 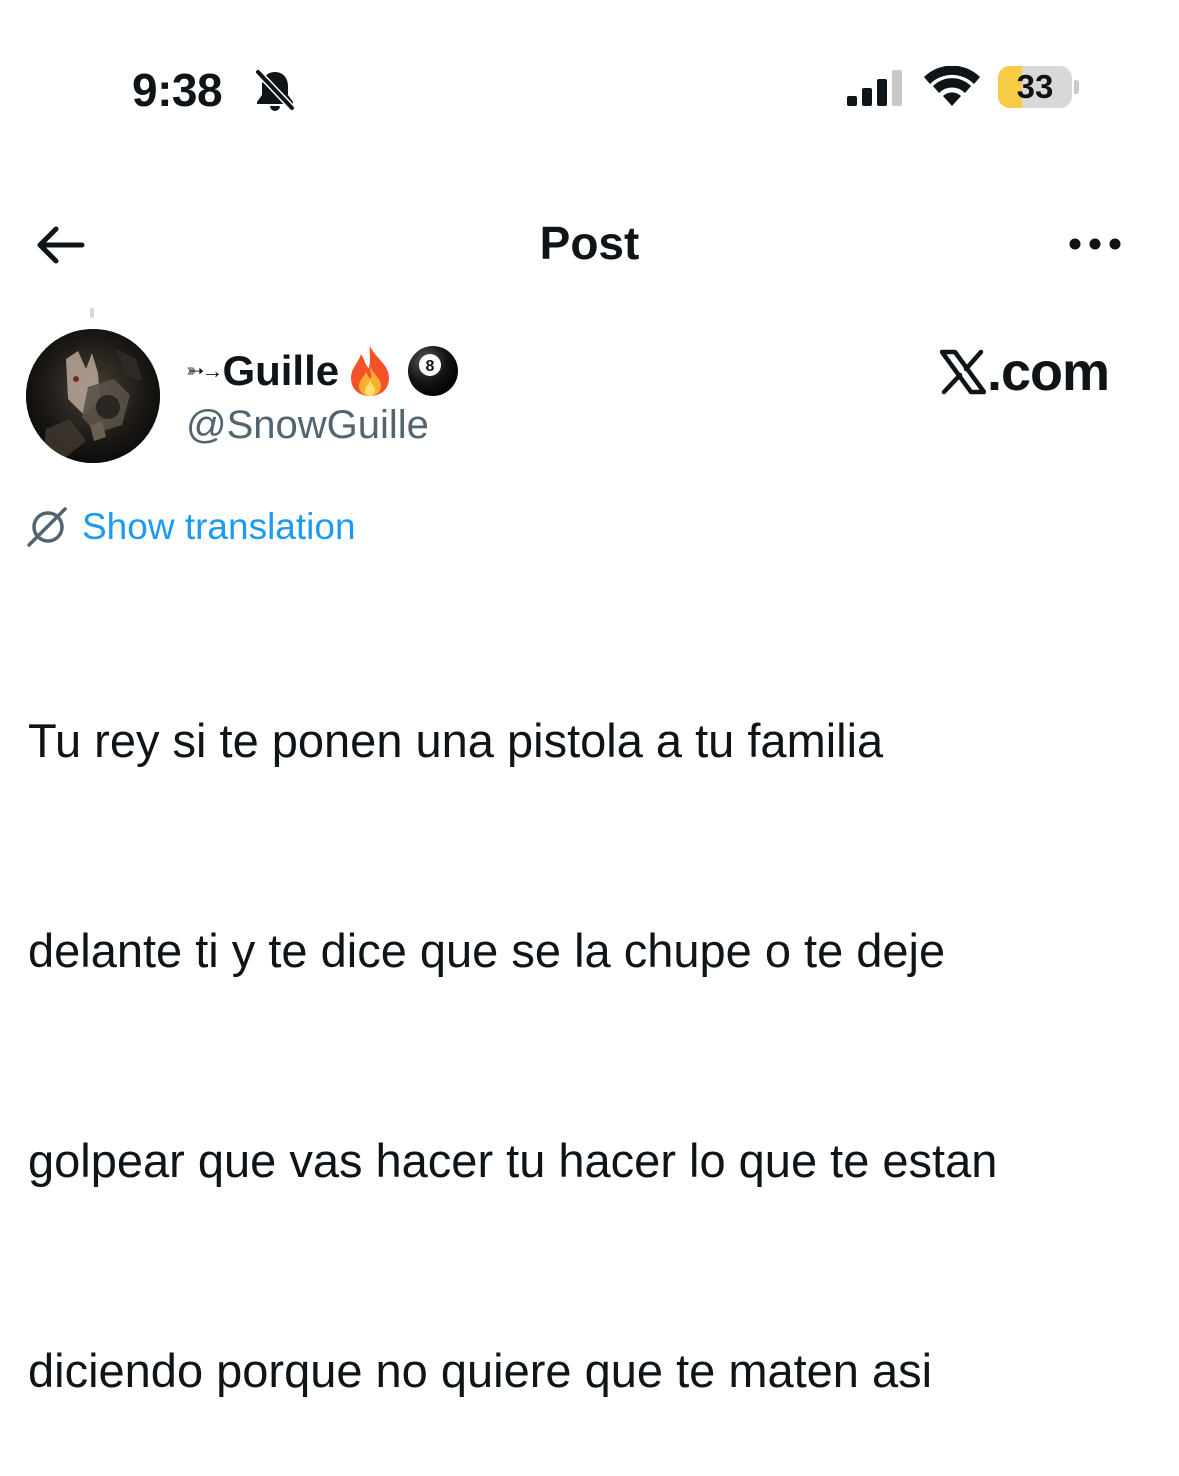 I want to click on watermark-text: .com, so click(x=1048, y=372).